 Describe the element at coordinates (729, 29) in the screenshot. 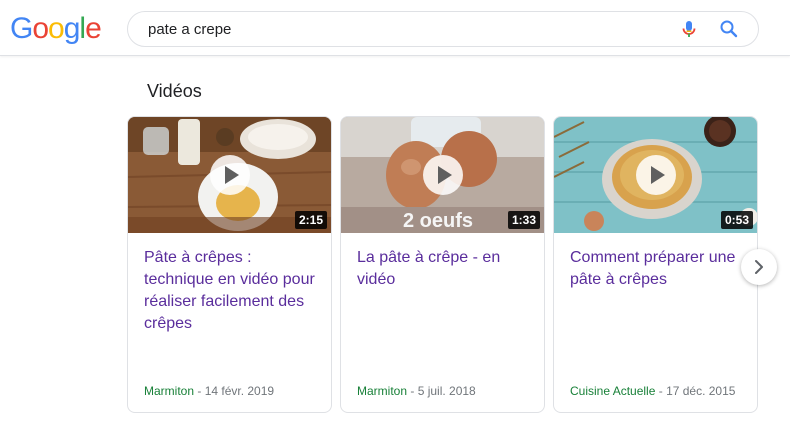

I see `search-icon` at that location.